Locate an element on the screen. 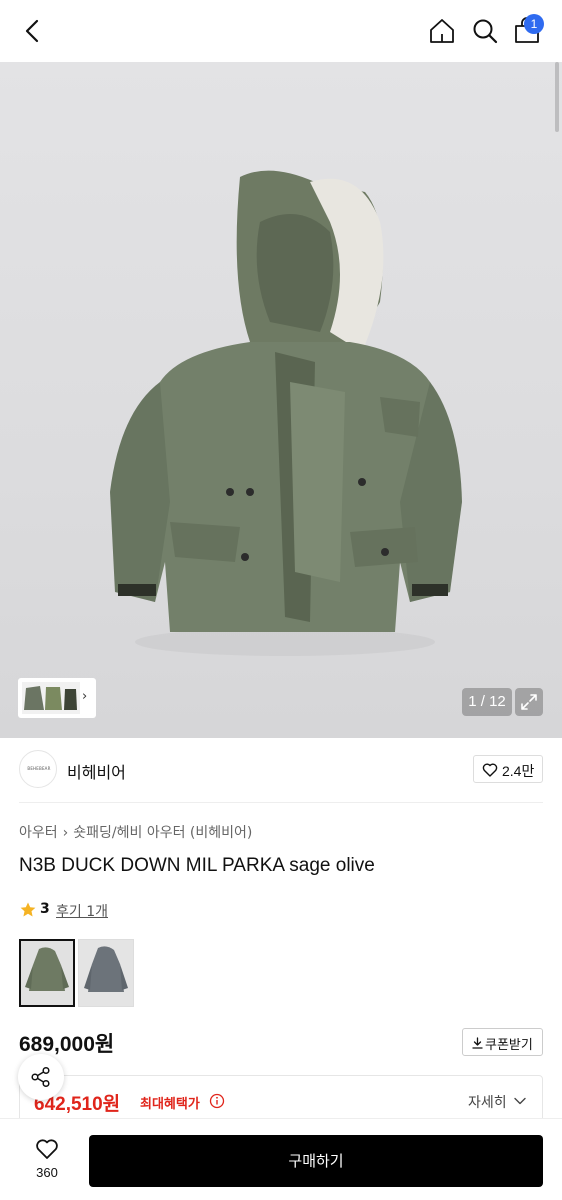 The image size is (562, 1200). cart-count-badge: 1 is located at coordinates (534, 24).